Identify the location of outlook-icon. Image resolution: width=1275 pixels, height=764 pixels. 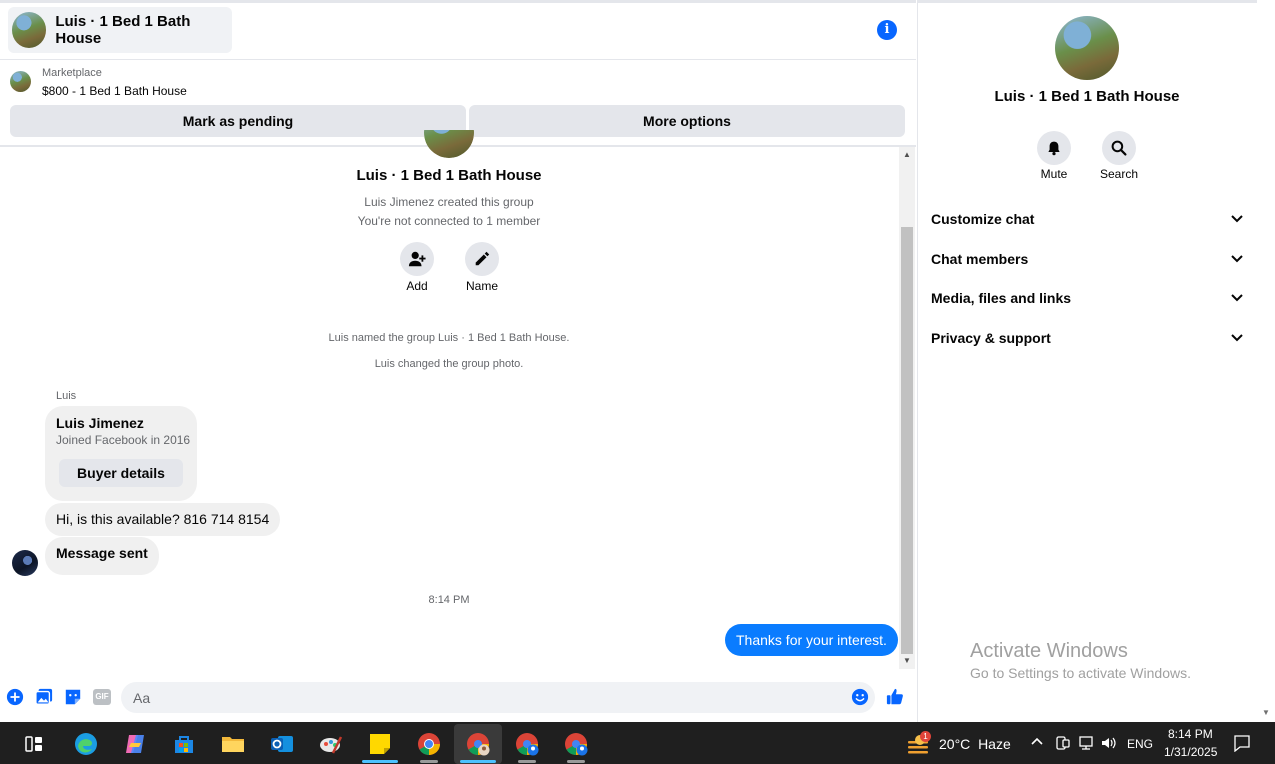
(282, 744).